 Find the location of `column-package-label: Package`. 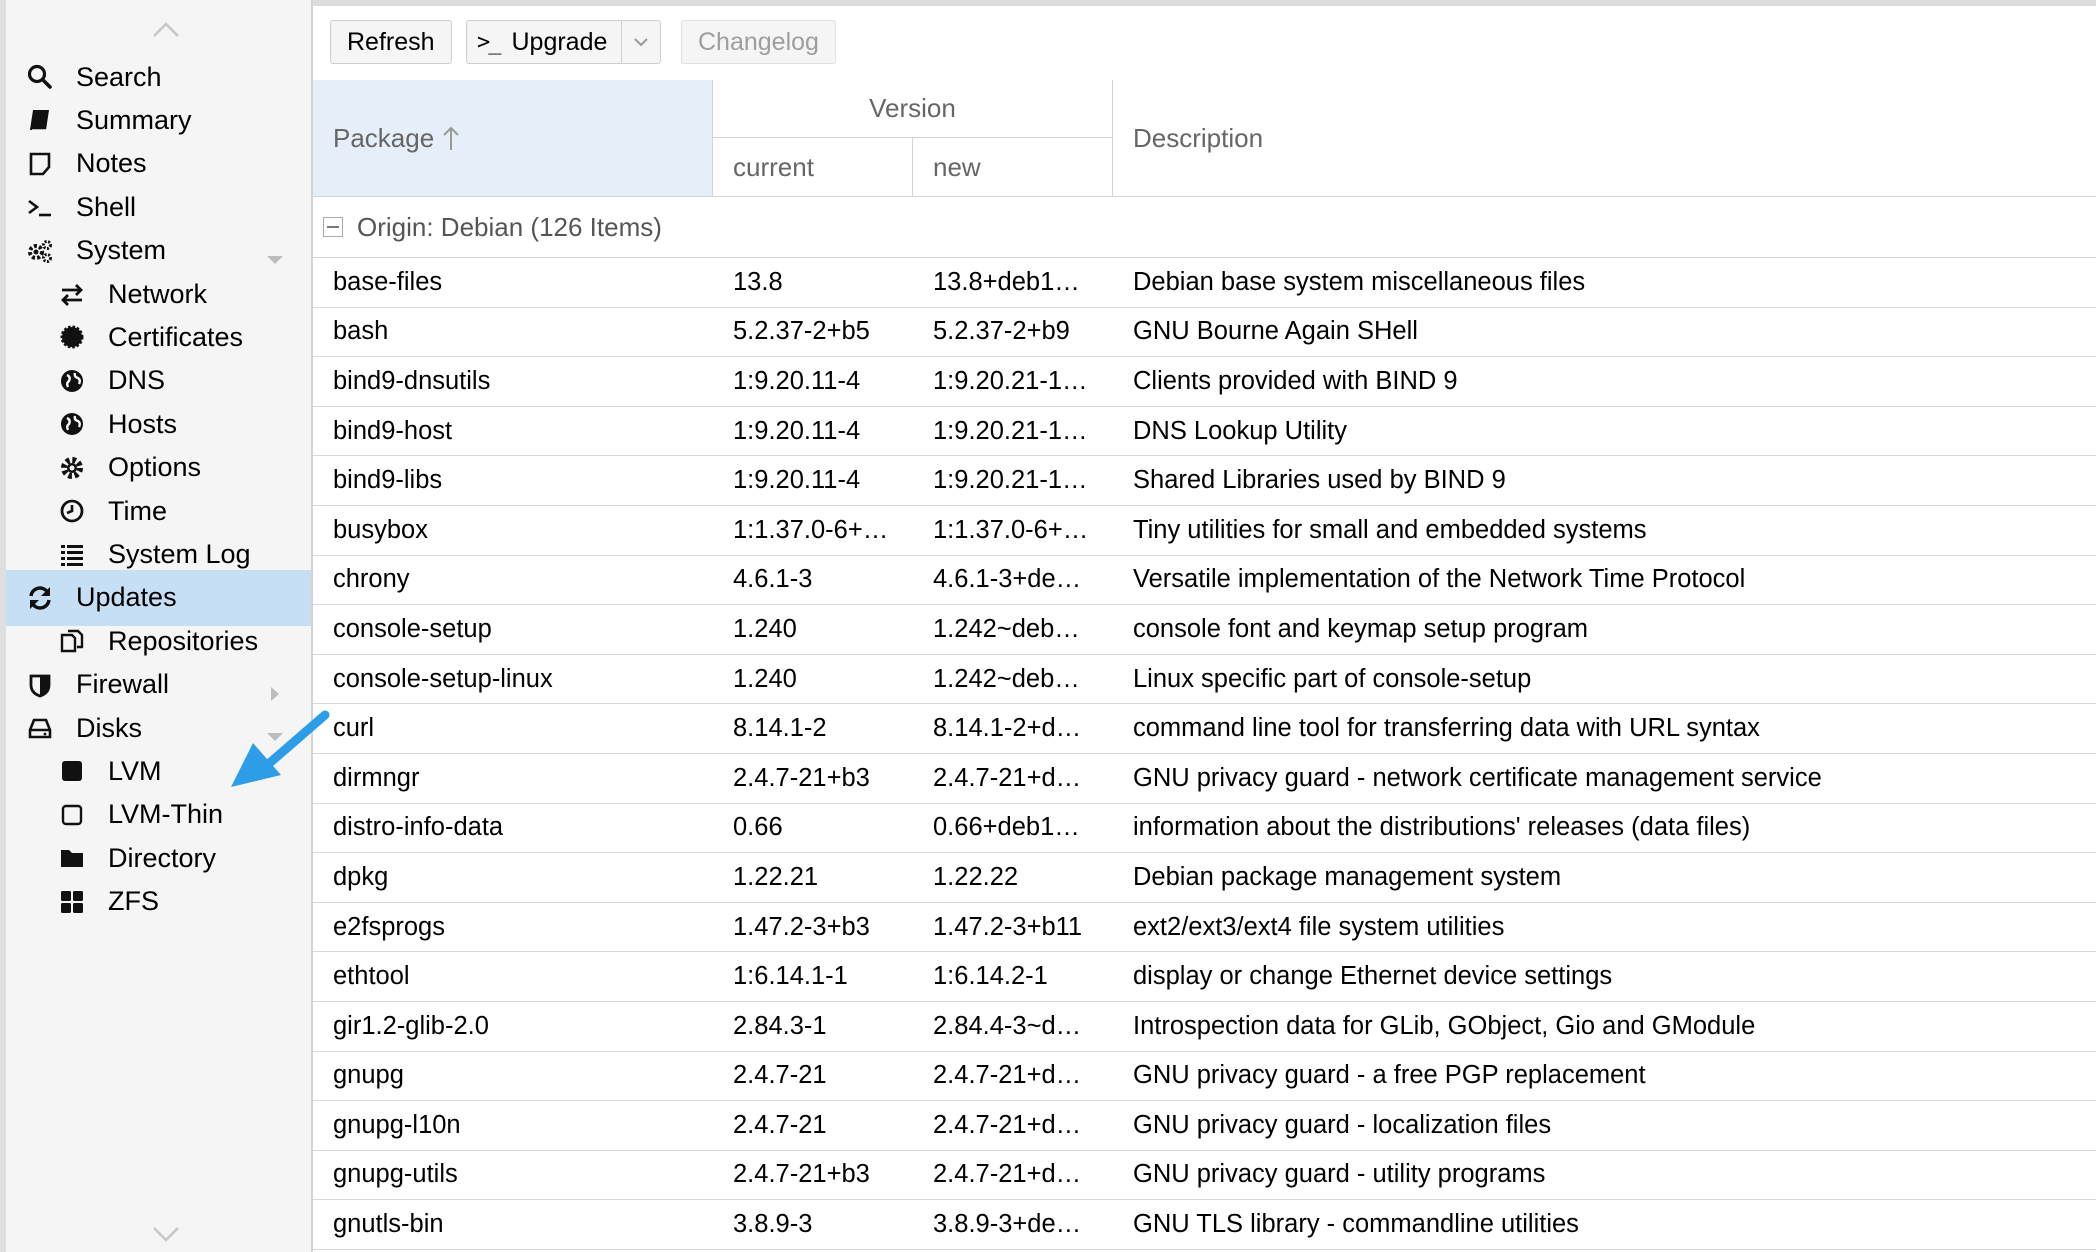

column-package-label: Package is located at coordinates (384, 137).